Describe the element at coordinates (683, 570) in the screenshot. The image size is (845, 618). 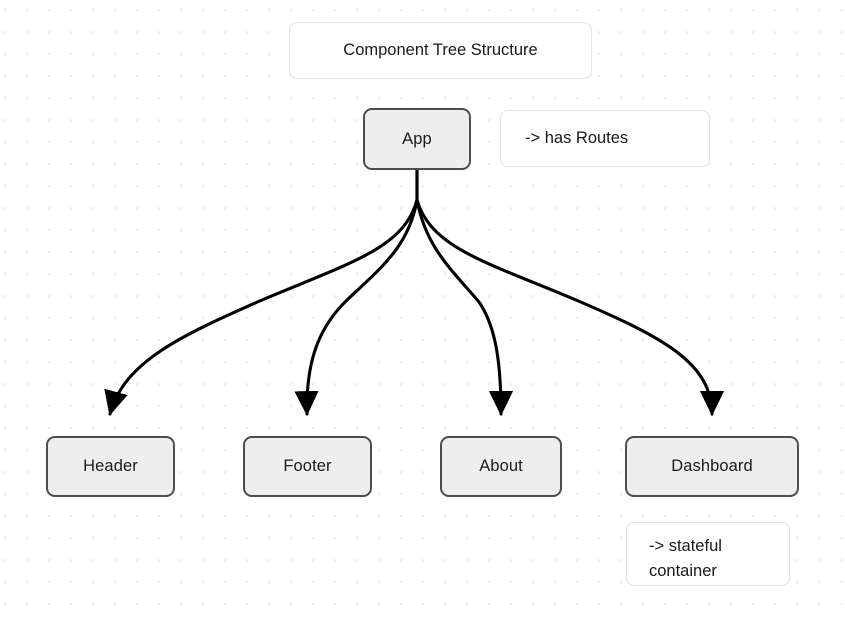
I see `note-stateful-container-line2: container` at that location.